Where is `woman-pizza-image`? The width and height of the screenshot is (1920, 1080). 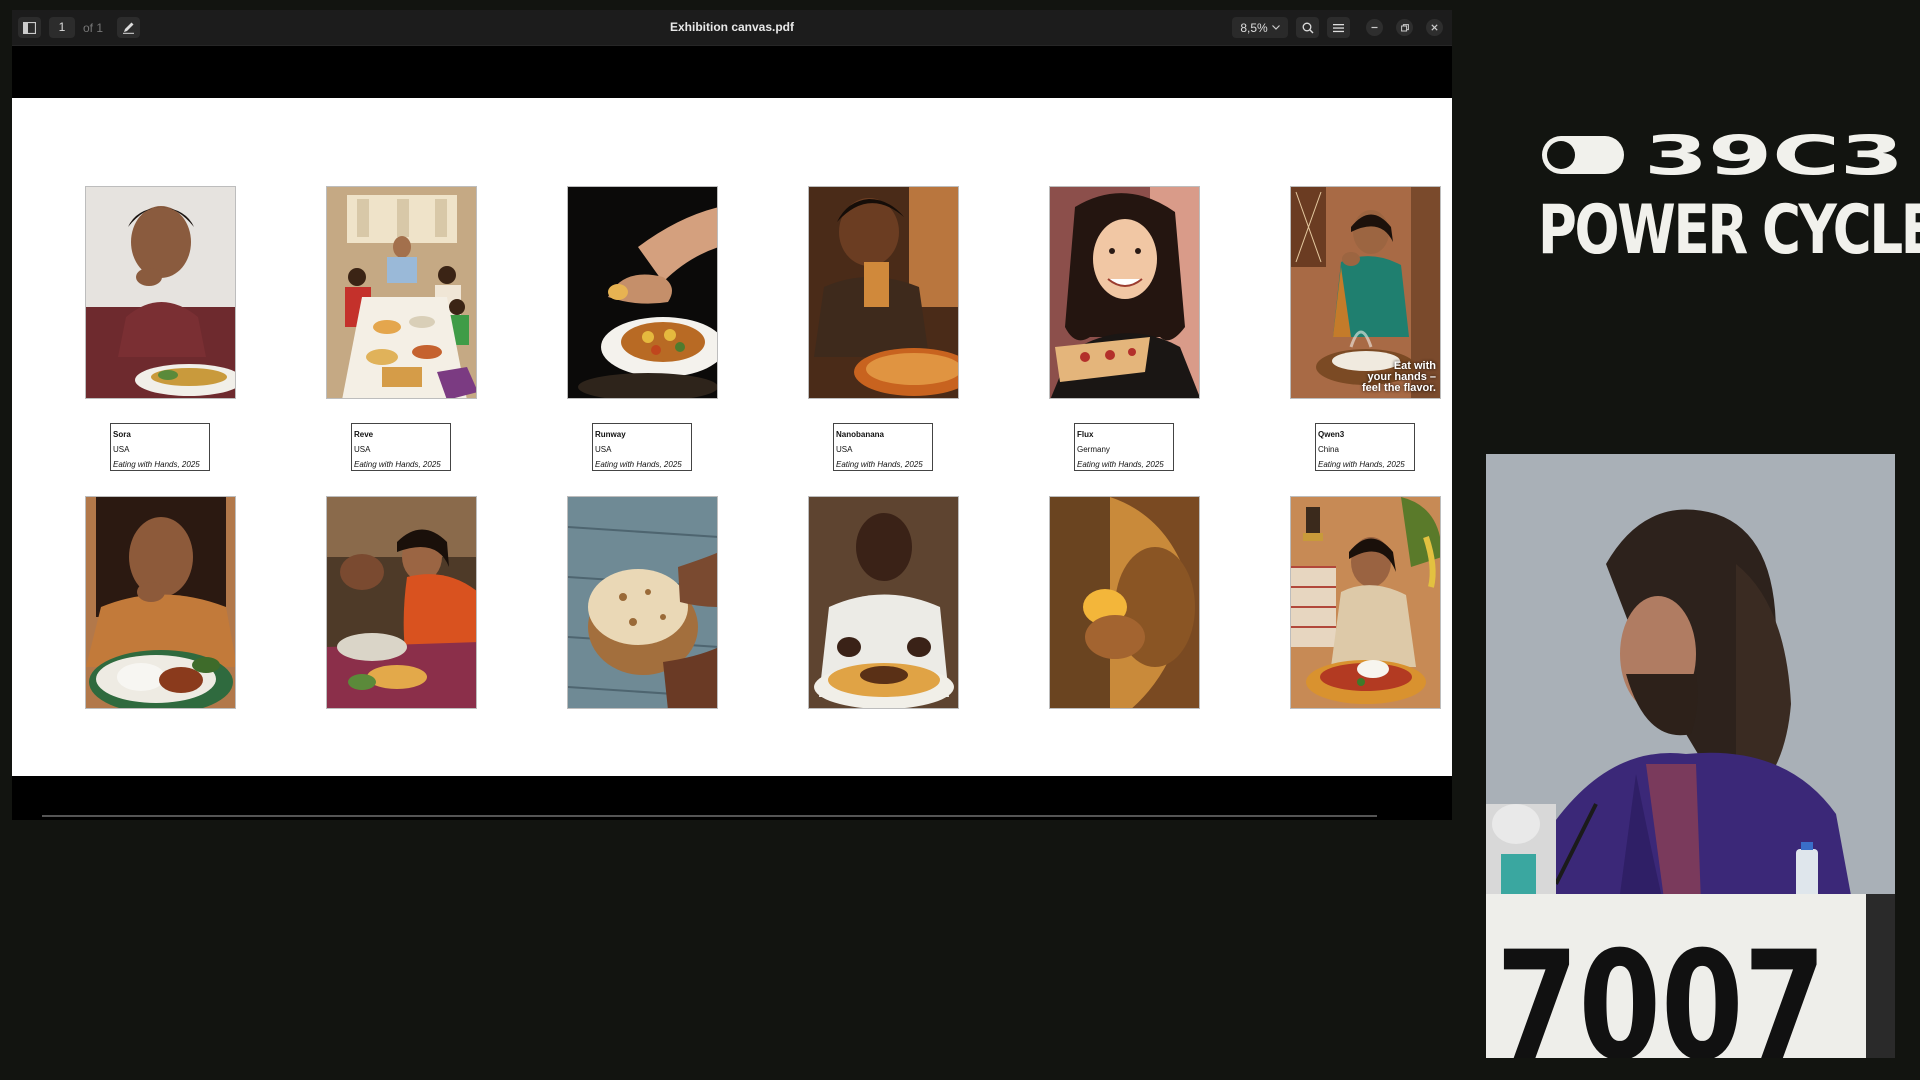
woman-pizza-image is located at coordinates (1124, 292).